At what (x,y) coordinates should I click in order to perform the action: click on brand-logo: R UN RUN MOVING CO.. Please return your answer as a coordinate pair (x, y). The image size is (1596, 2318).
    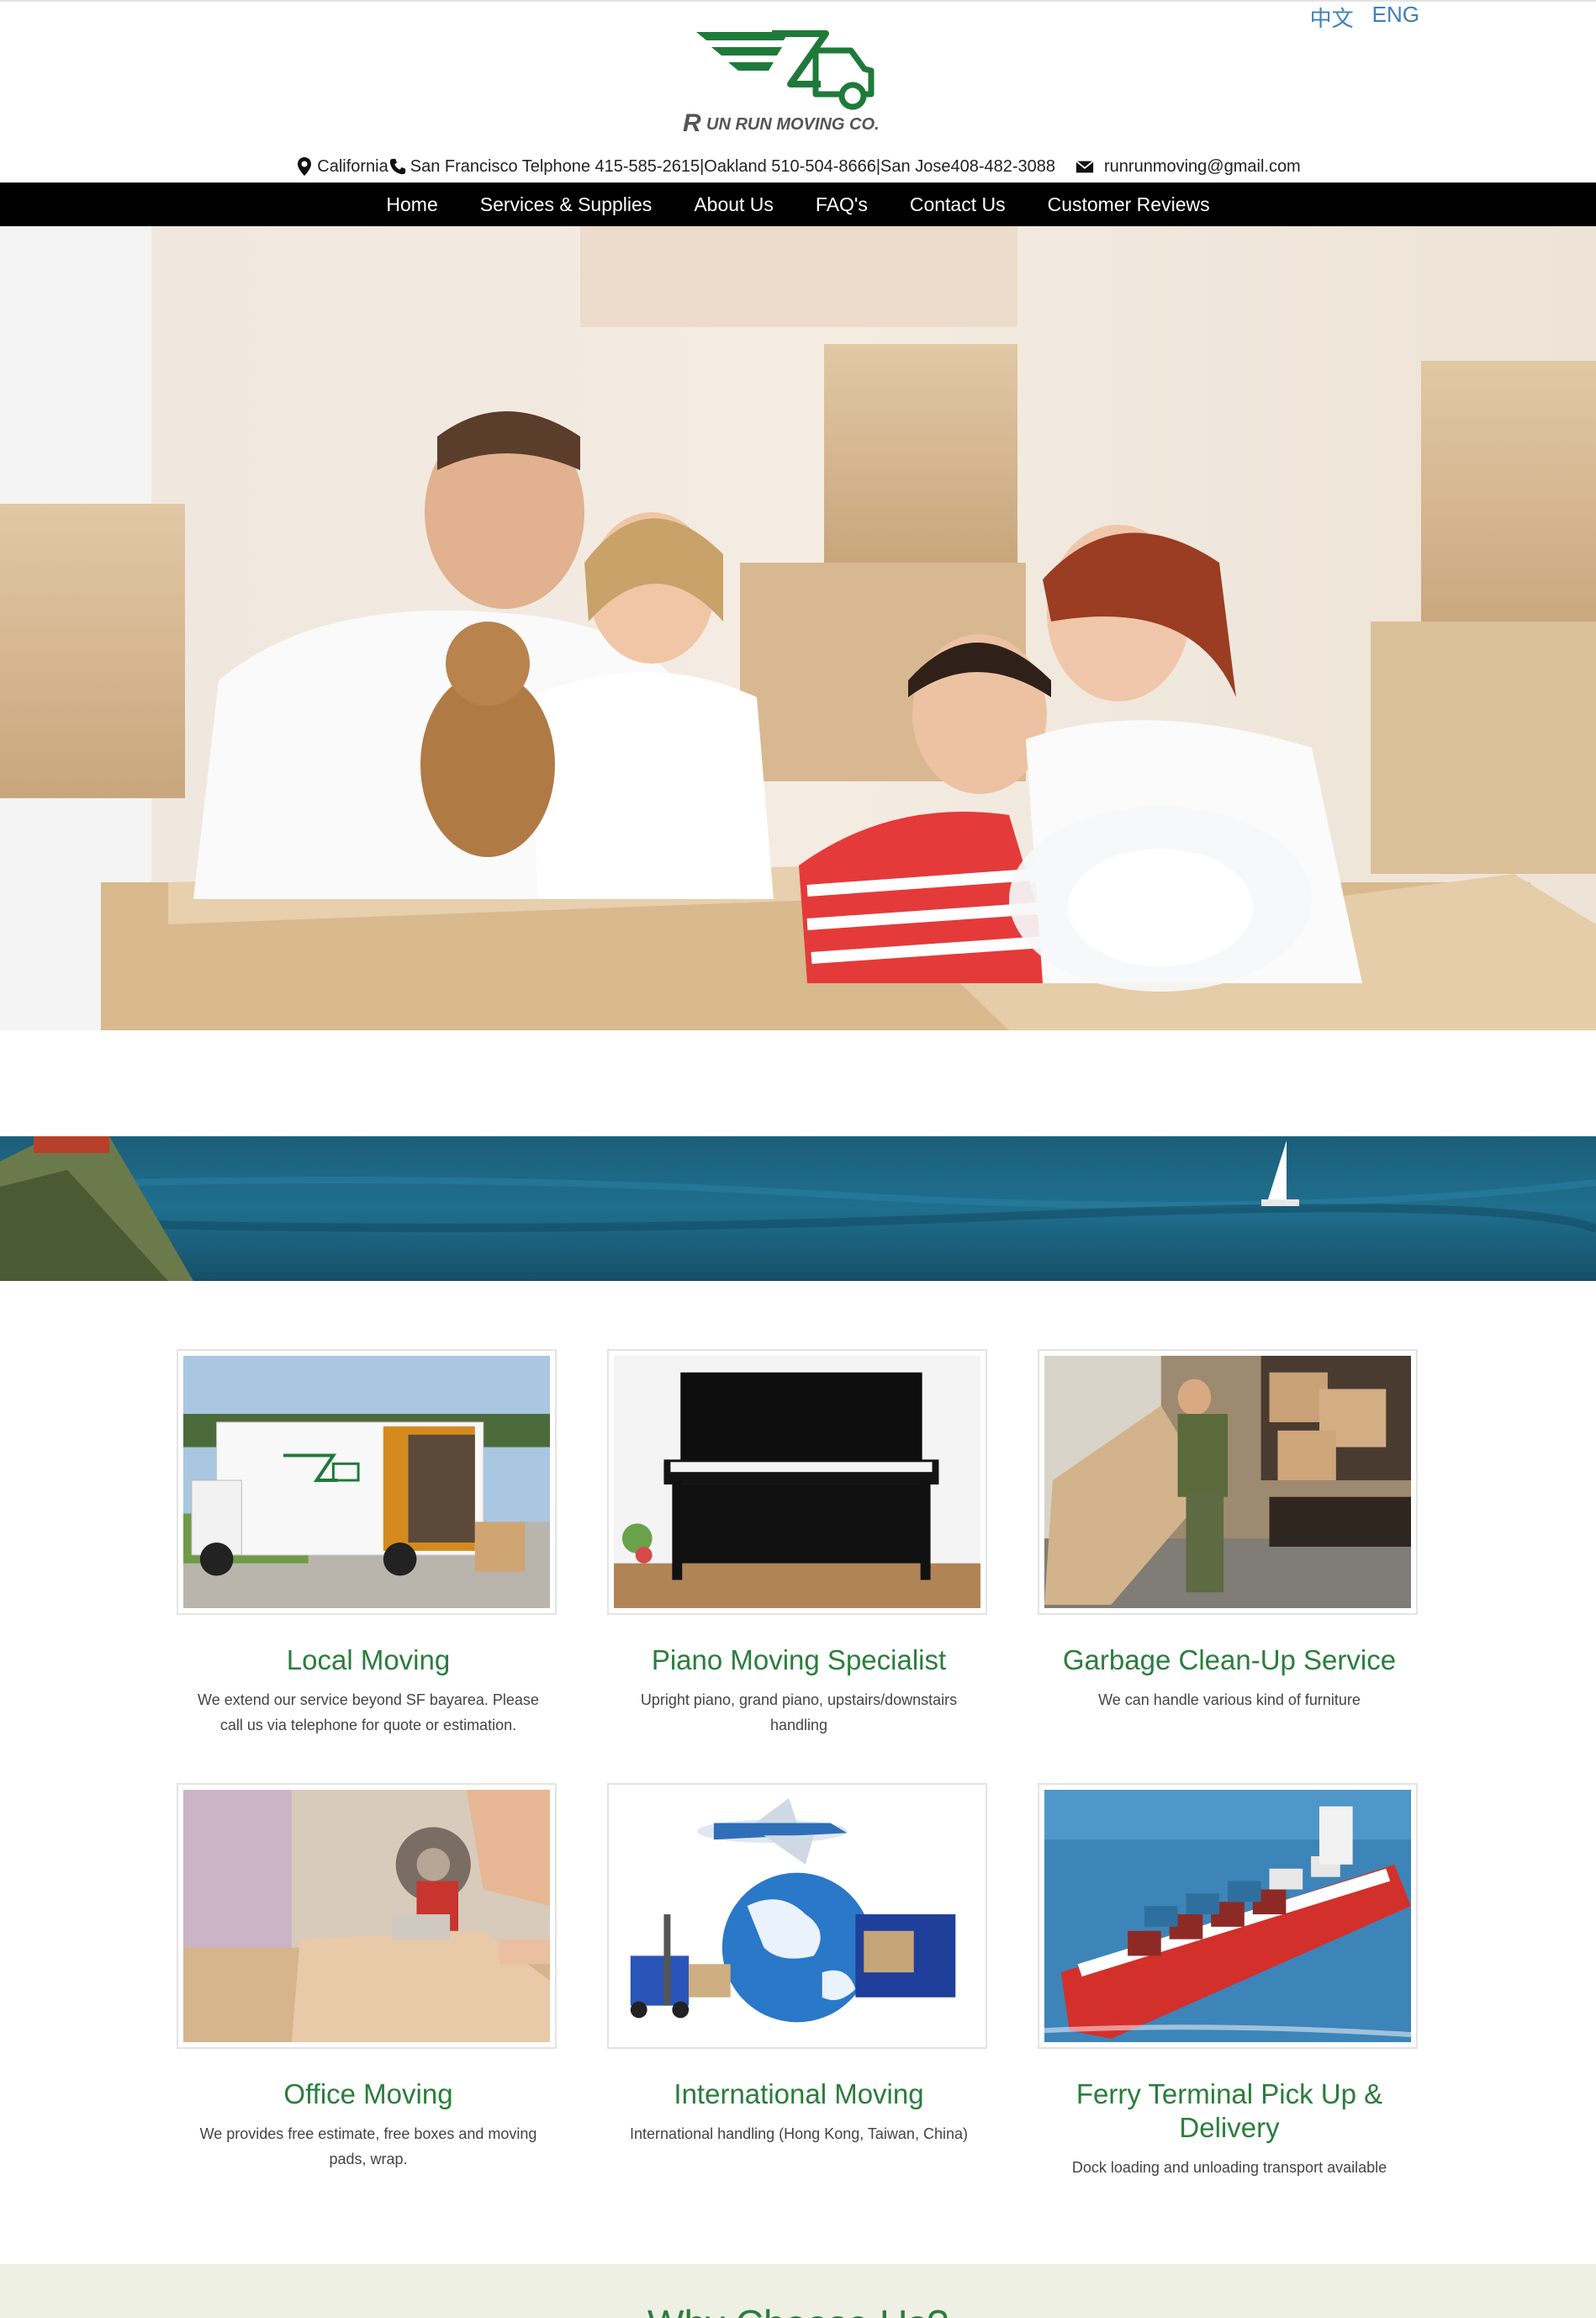
    Looking at the image, I should click on (799, 84).